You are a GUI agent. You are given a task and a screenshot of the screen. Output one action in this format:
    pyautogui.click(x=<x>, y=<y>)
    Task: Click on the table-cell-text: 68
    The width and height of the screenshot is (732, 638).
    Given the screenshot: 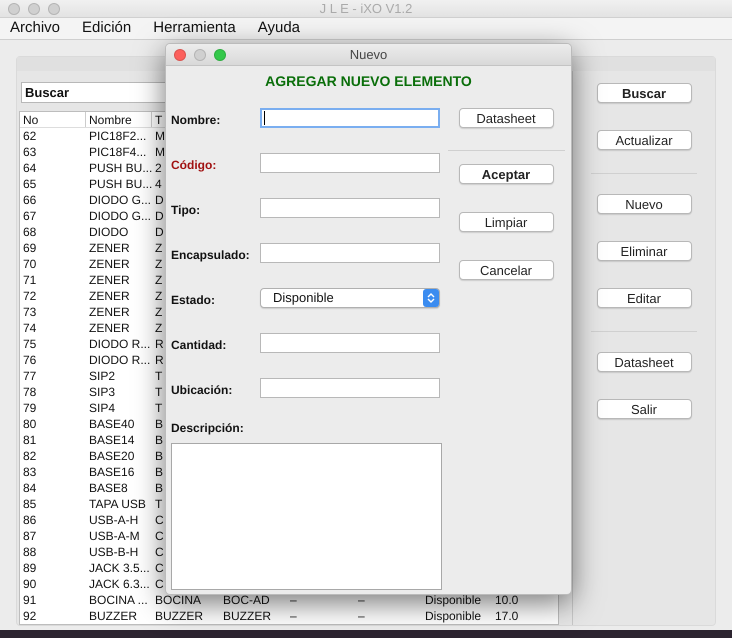 What is the action you would take?
    pyautogui.click(x=30, y=232)
    